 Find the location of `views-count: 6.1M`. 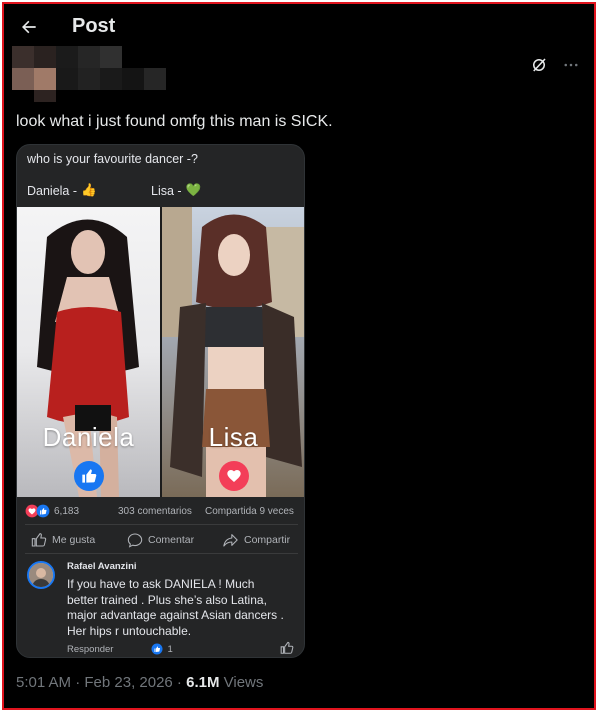

views-count: 6.1M is located at coordinates (203, 682).